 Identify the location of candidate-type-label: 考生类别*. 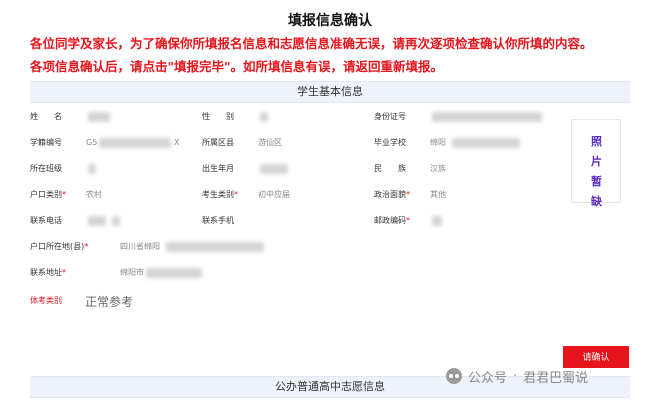
(220, 194).